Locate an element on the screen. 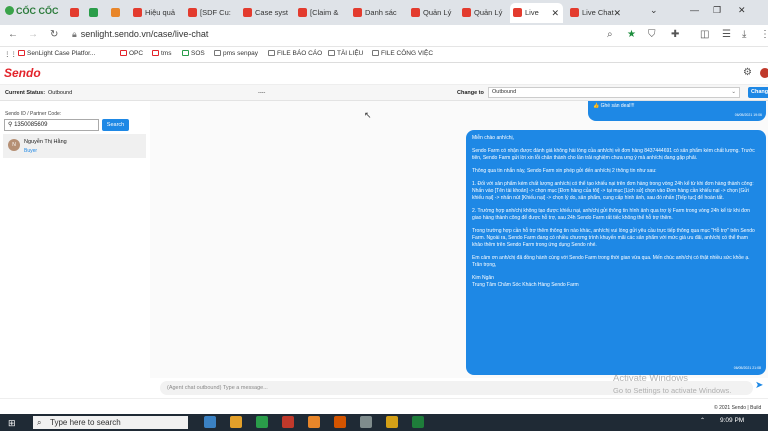  bookmark-tms: tms is located at coordinates (161, 53).